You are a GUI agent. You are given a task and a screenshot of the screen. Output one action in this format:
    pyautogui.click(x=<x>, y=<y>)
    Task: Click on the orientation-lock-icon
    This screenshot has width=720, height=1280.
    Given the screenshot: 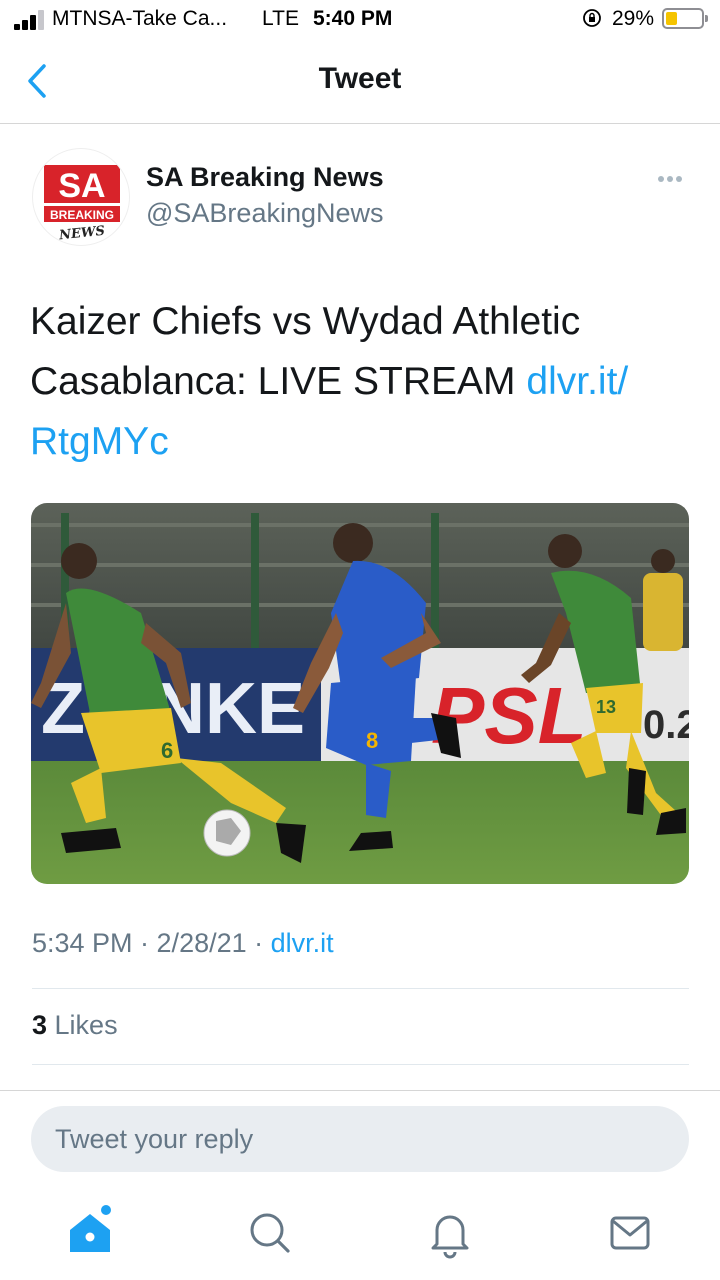 What is the action you would take?
    pyautogui.click(x=592, y=18)
    